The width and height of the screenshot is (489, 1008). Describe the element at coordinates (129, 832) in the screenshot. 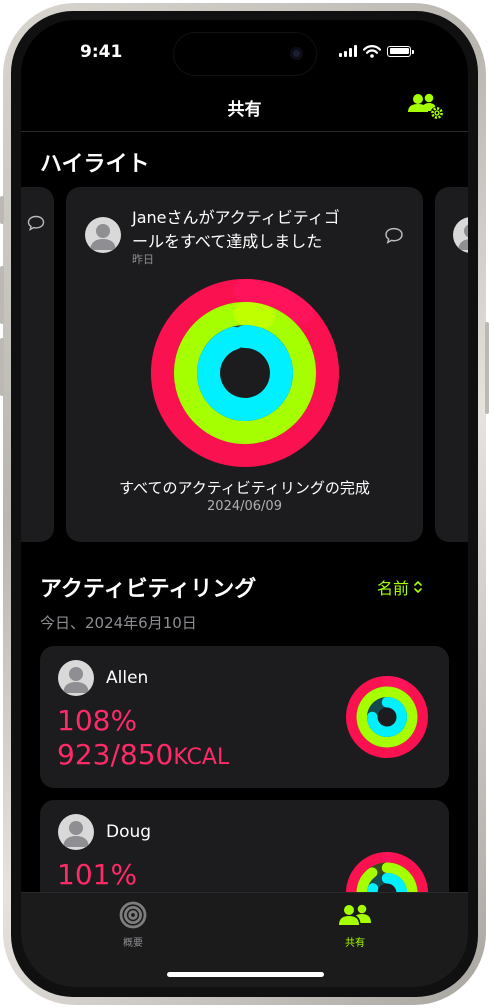

I see `friend-name: Doug` at that location.